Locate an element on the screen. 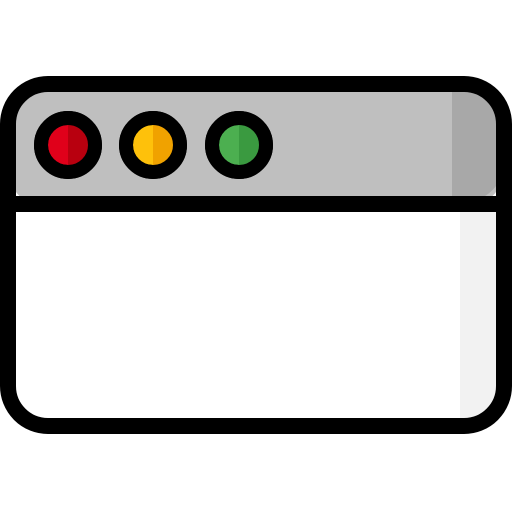 Image resolution: width=512 pixels, height=512 pixels. minimize-button-icon is located at coordinates (153, 145).